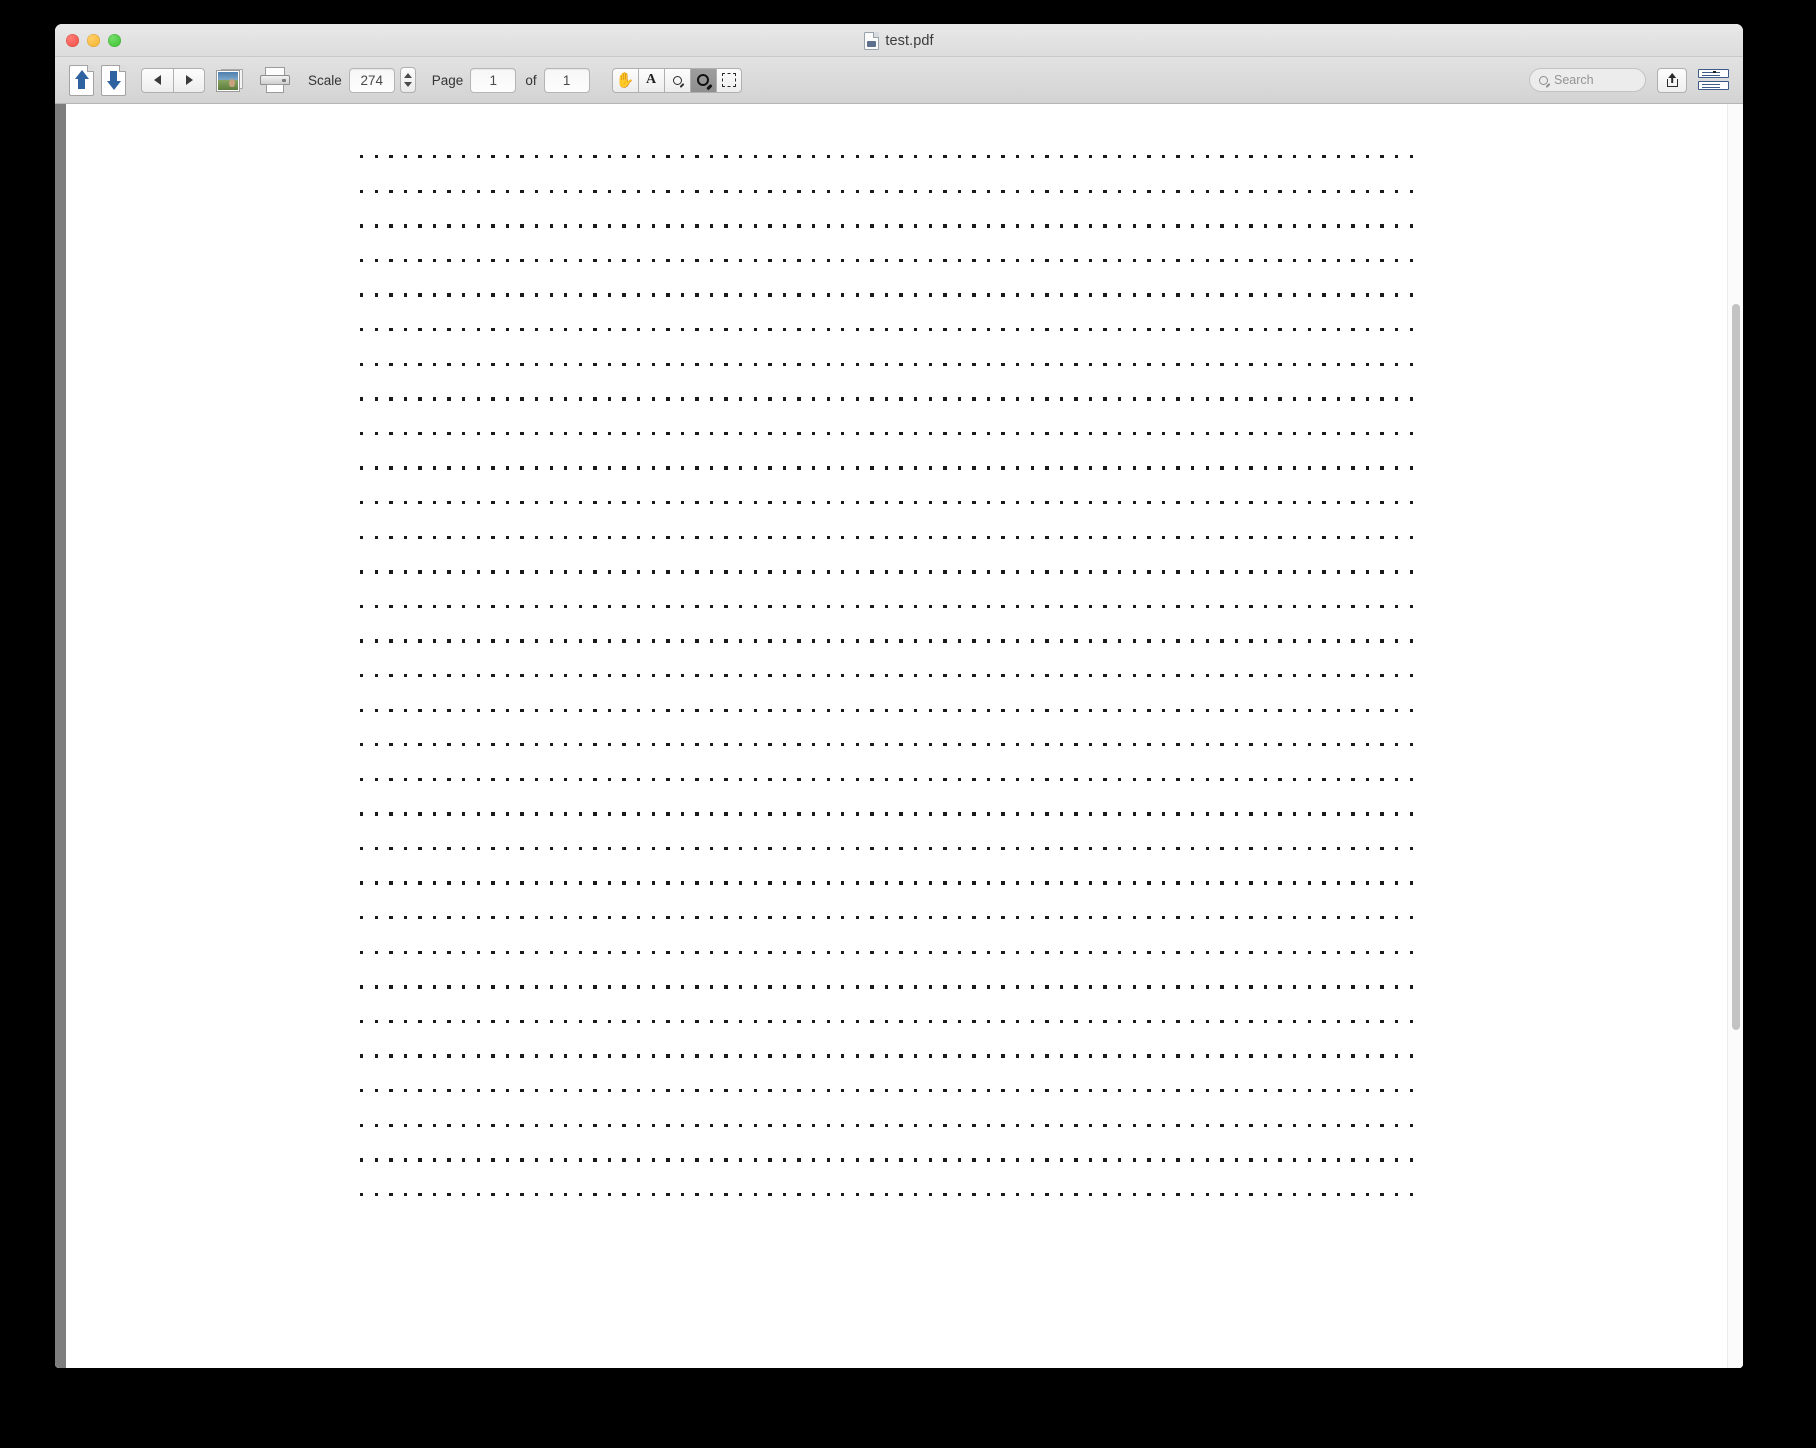 This screenshot has height=1448, width=1816. What do you see at coordinates (1672, 80) in the screenshot?
I see `share-button` at bounding box center [1672, 80].